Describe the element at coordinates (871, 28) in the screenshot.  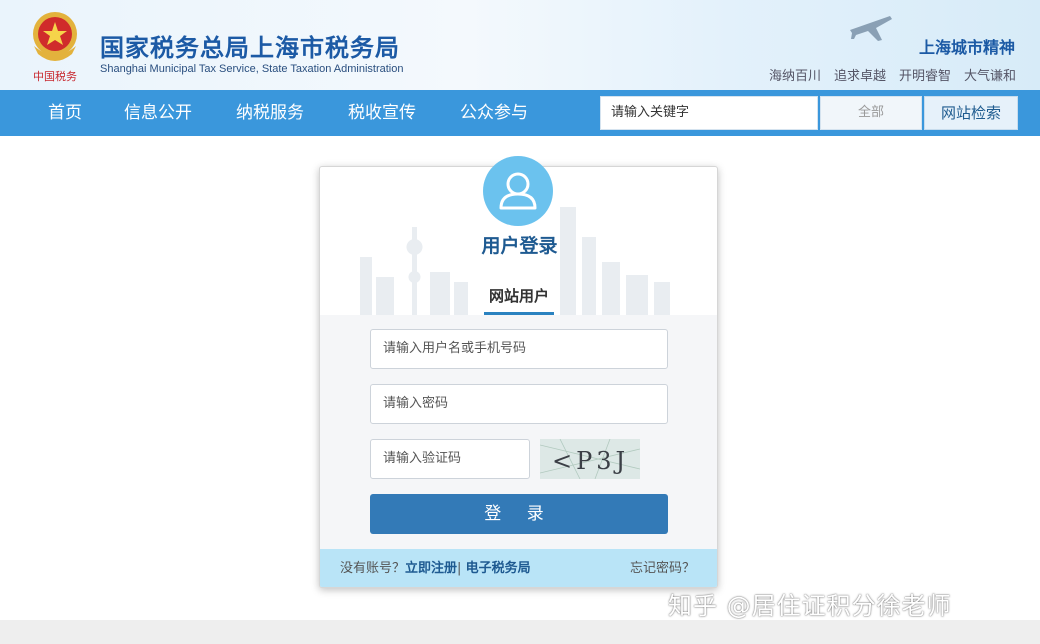
I see `airplane-icon` at that location.